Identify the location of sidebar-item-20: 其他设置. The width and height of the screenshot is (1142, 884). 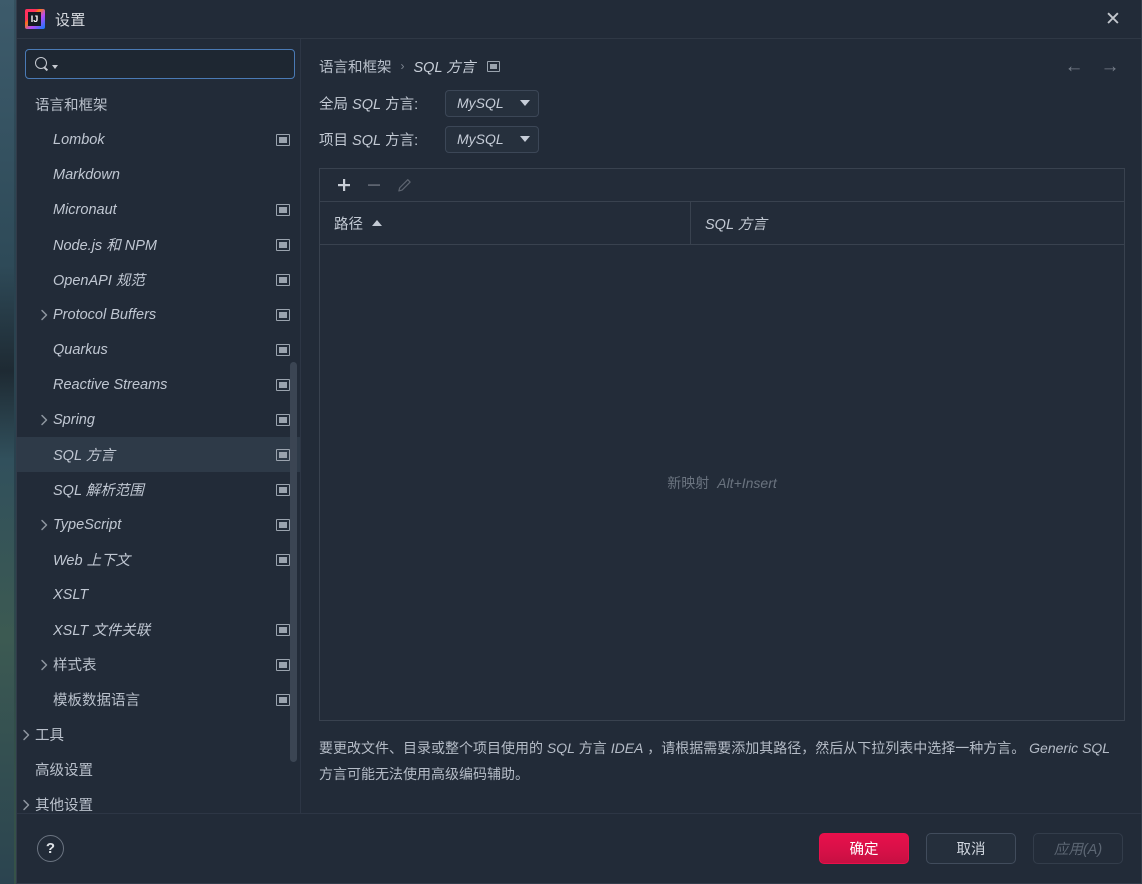
(158, 800).